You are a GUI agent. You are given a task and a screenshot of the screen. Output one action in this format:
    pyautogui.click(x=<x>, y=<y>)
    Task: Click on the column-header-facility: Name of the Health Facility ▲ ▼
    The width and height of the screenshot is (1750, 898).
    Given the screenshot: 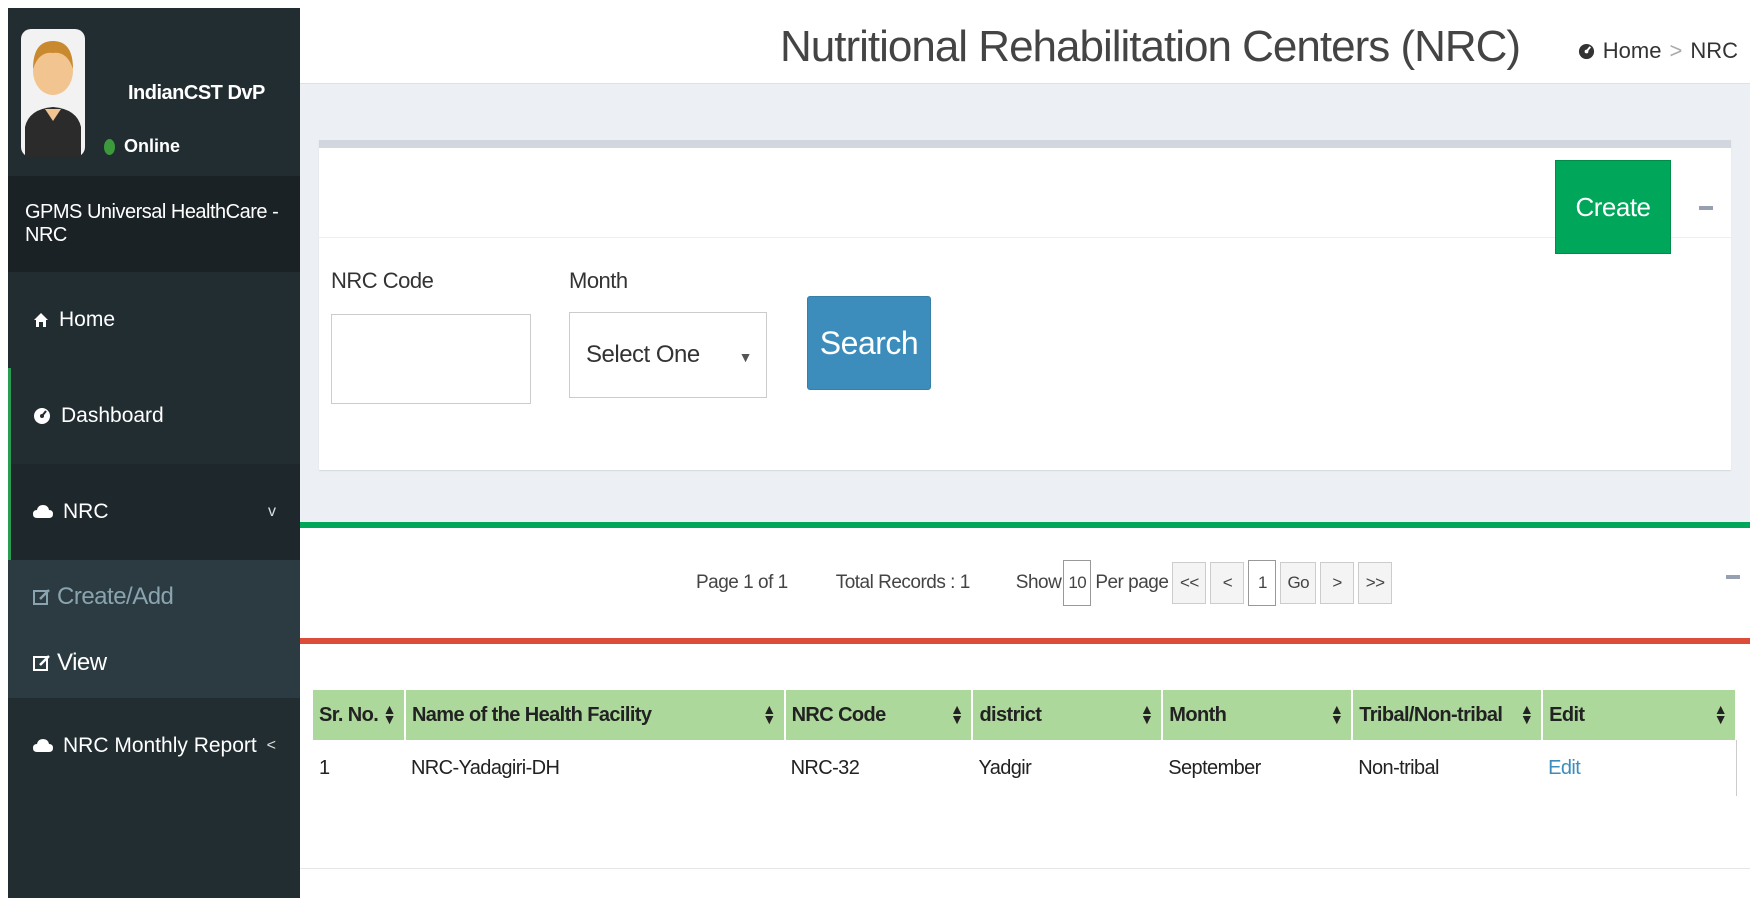 What is the action you would take?
    pyautogui.click(x=595, y=715)
    